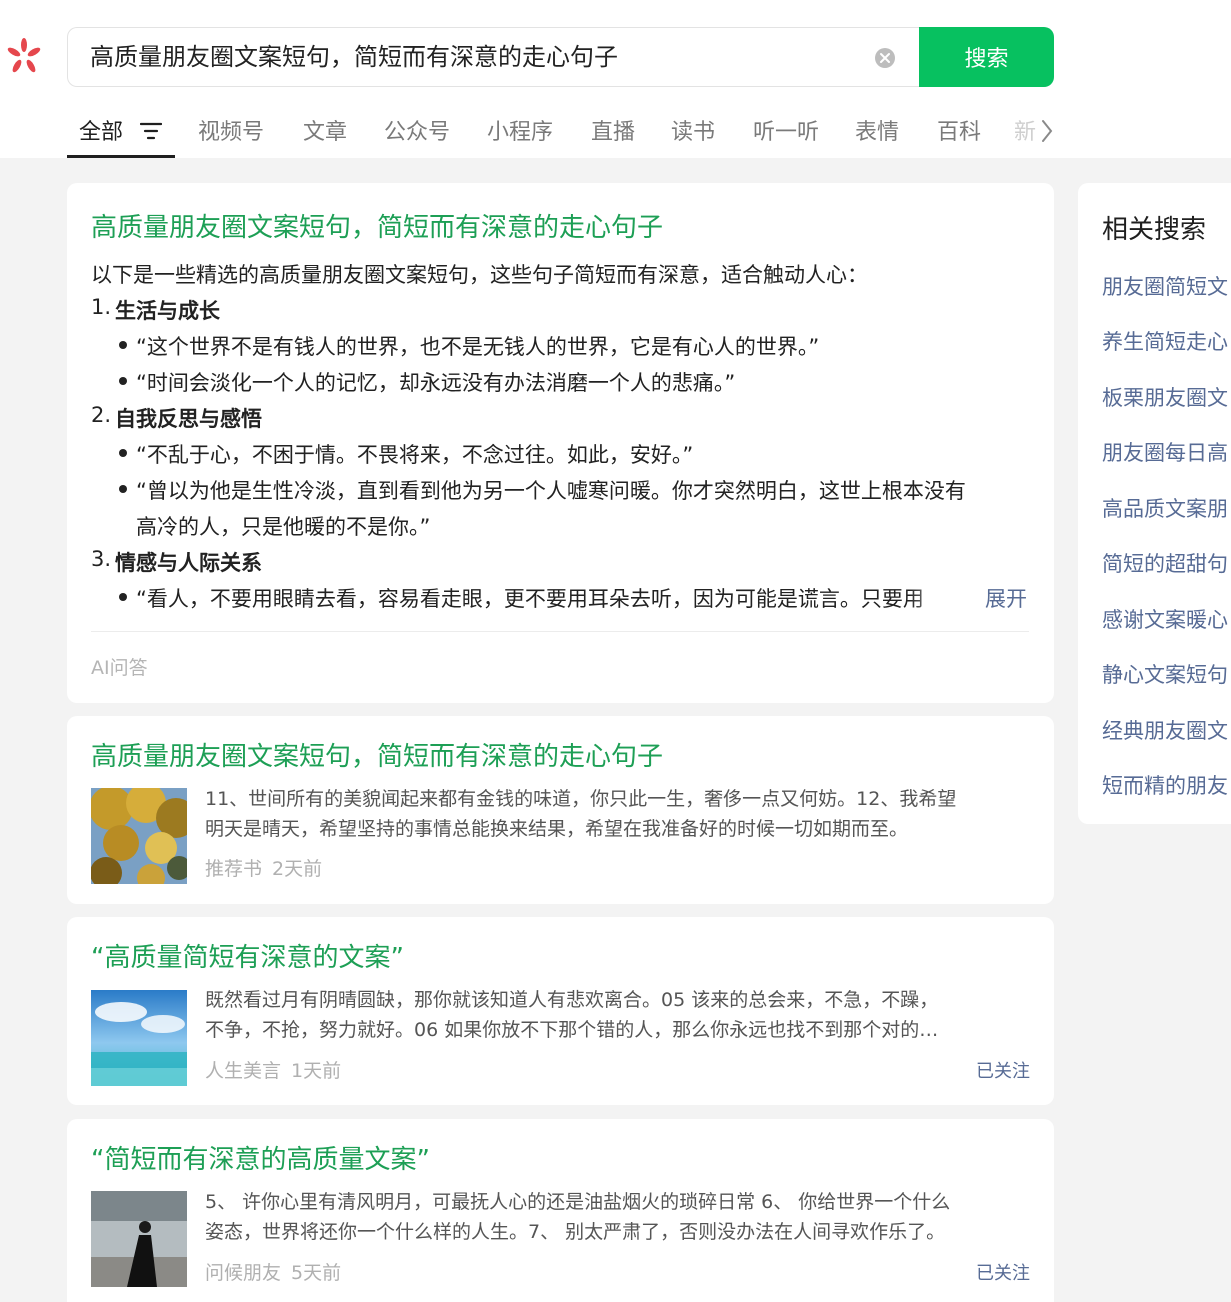 The image size is (1231, 1302). Describe the element at coordinates (877, 130) in the screenshot. I see `tab-stickers: 表情` at that location.